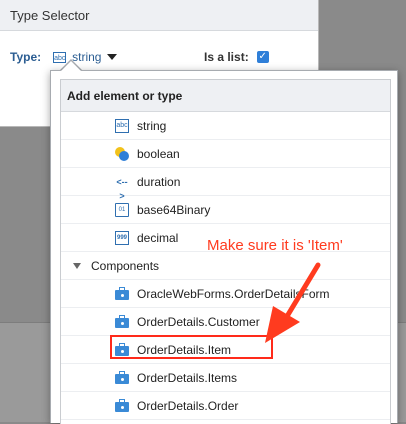  What do you see at coordinates (158, 237) in the screenshot?
I see `list-item-label: decimal` at bounding box center [158, 237].